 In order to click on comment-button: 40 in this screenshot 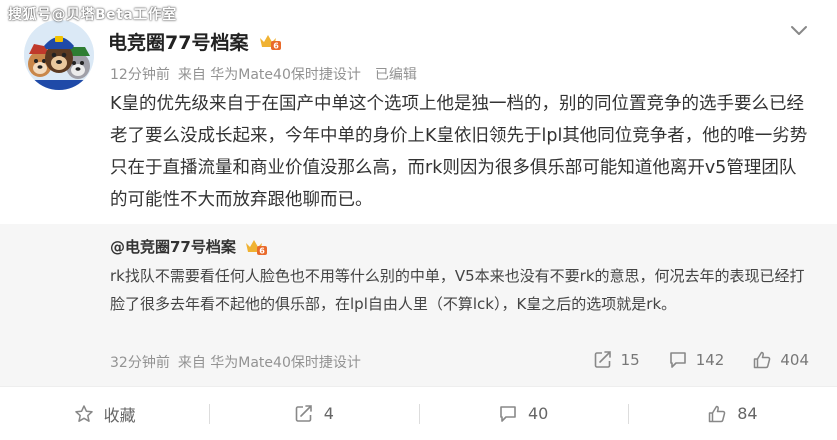, I will do `click(523, 414)`.